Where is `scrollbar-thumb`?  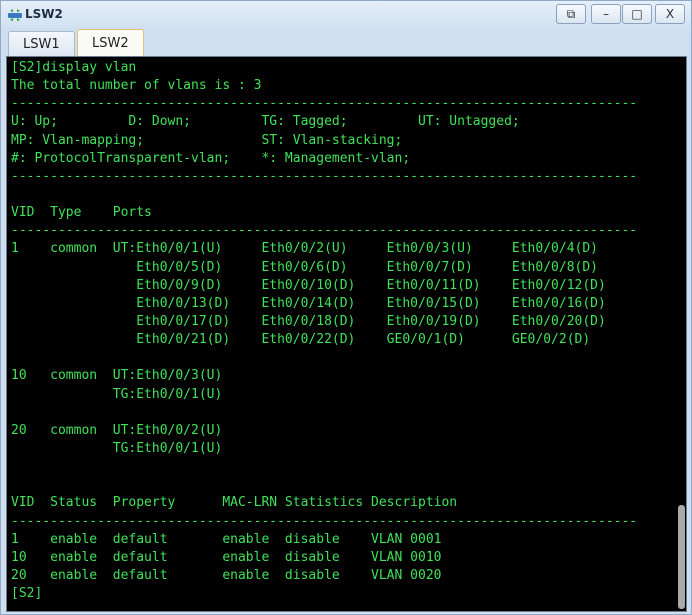
scrollbar-thumb is located at coordinates (681, 557).